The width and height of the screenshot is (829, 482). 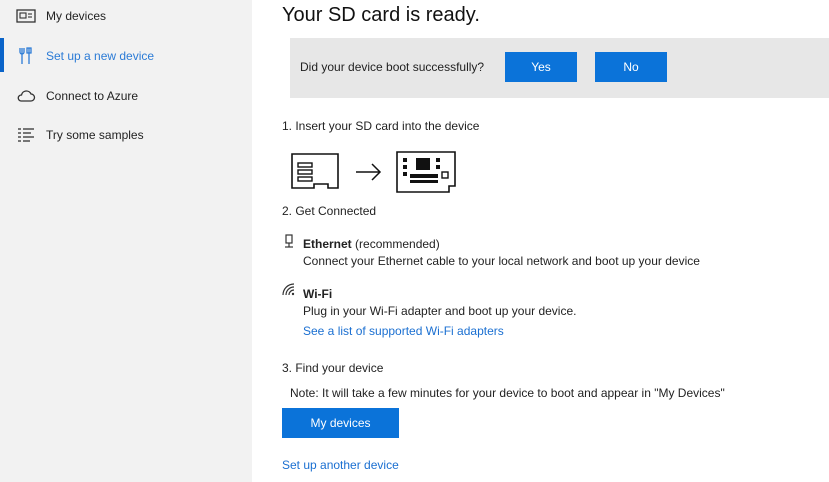 I want to click on set-up-another-device-link: Set up another device, so click(x=340, y=465).